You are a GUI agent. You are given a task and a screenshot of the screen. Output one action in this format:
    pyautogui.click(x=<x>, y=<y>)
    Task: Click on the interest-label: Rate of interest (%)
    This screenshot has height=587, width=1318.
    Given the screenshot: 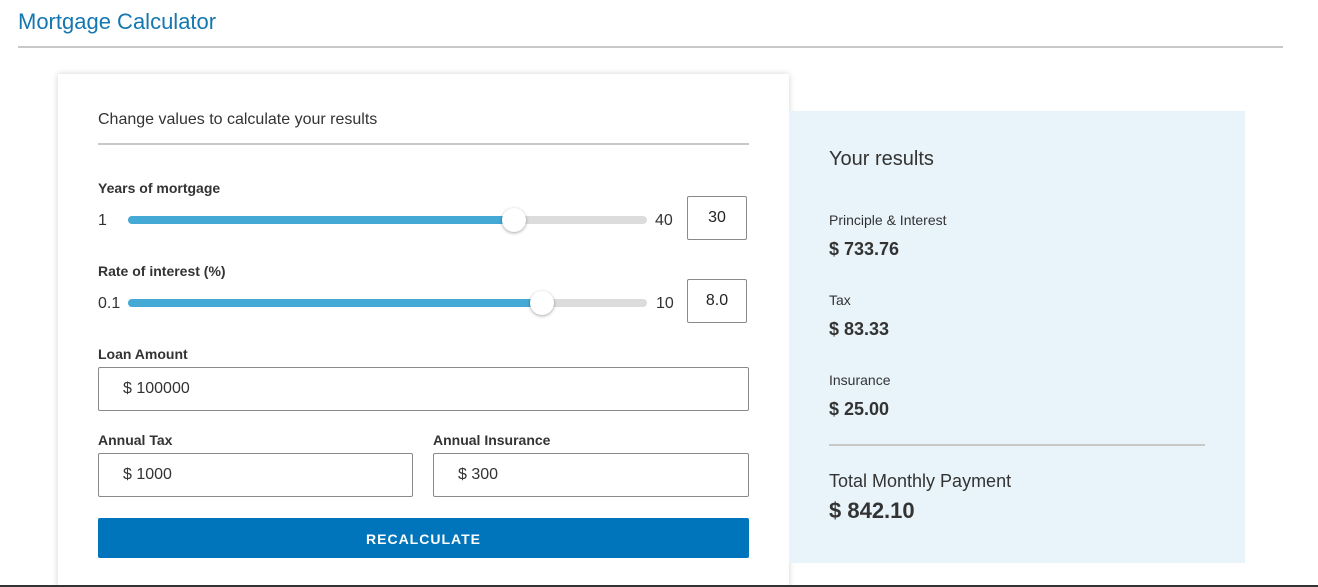 What is the action you would take?
    pyautogui.click(x=162, y=271)
    